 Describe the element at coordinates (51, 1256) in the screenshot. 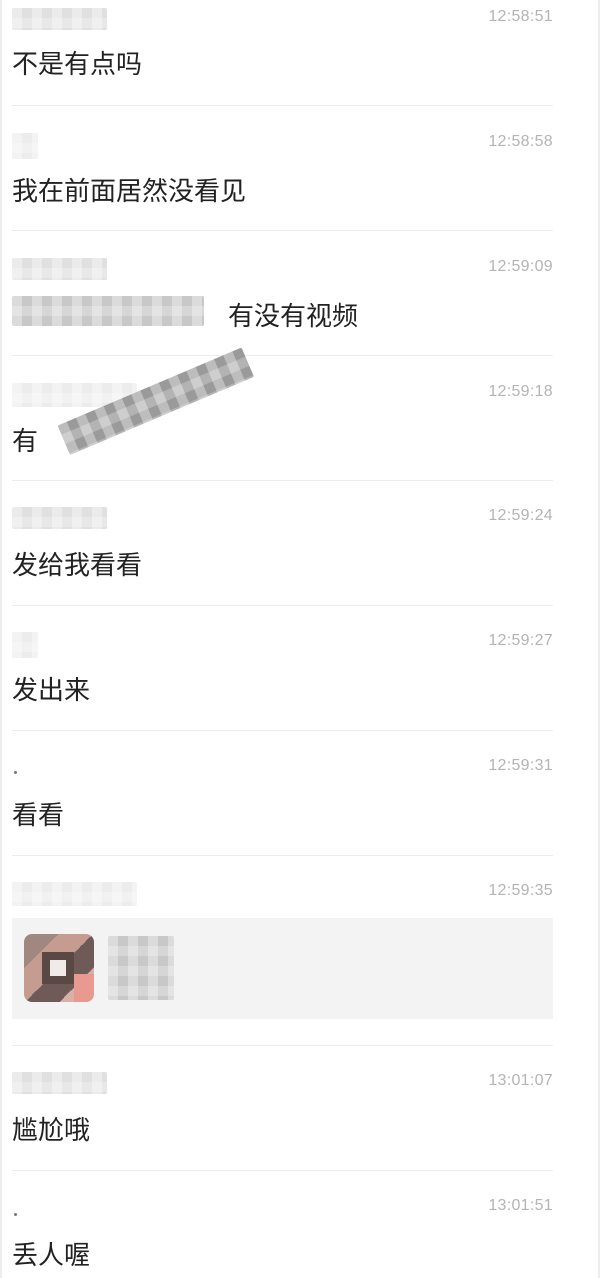

I see `message-text: 丢人喔` at that location.